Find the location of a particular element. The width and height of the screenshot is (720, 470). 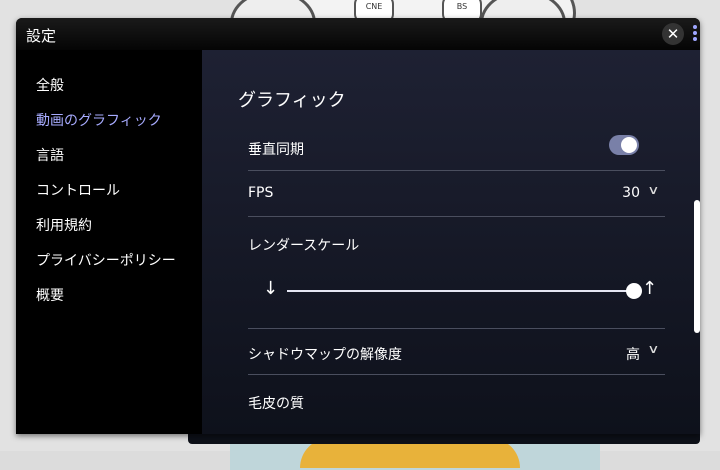

sidebar-item-about: 概要 is located at coordinates (50, 295).